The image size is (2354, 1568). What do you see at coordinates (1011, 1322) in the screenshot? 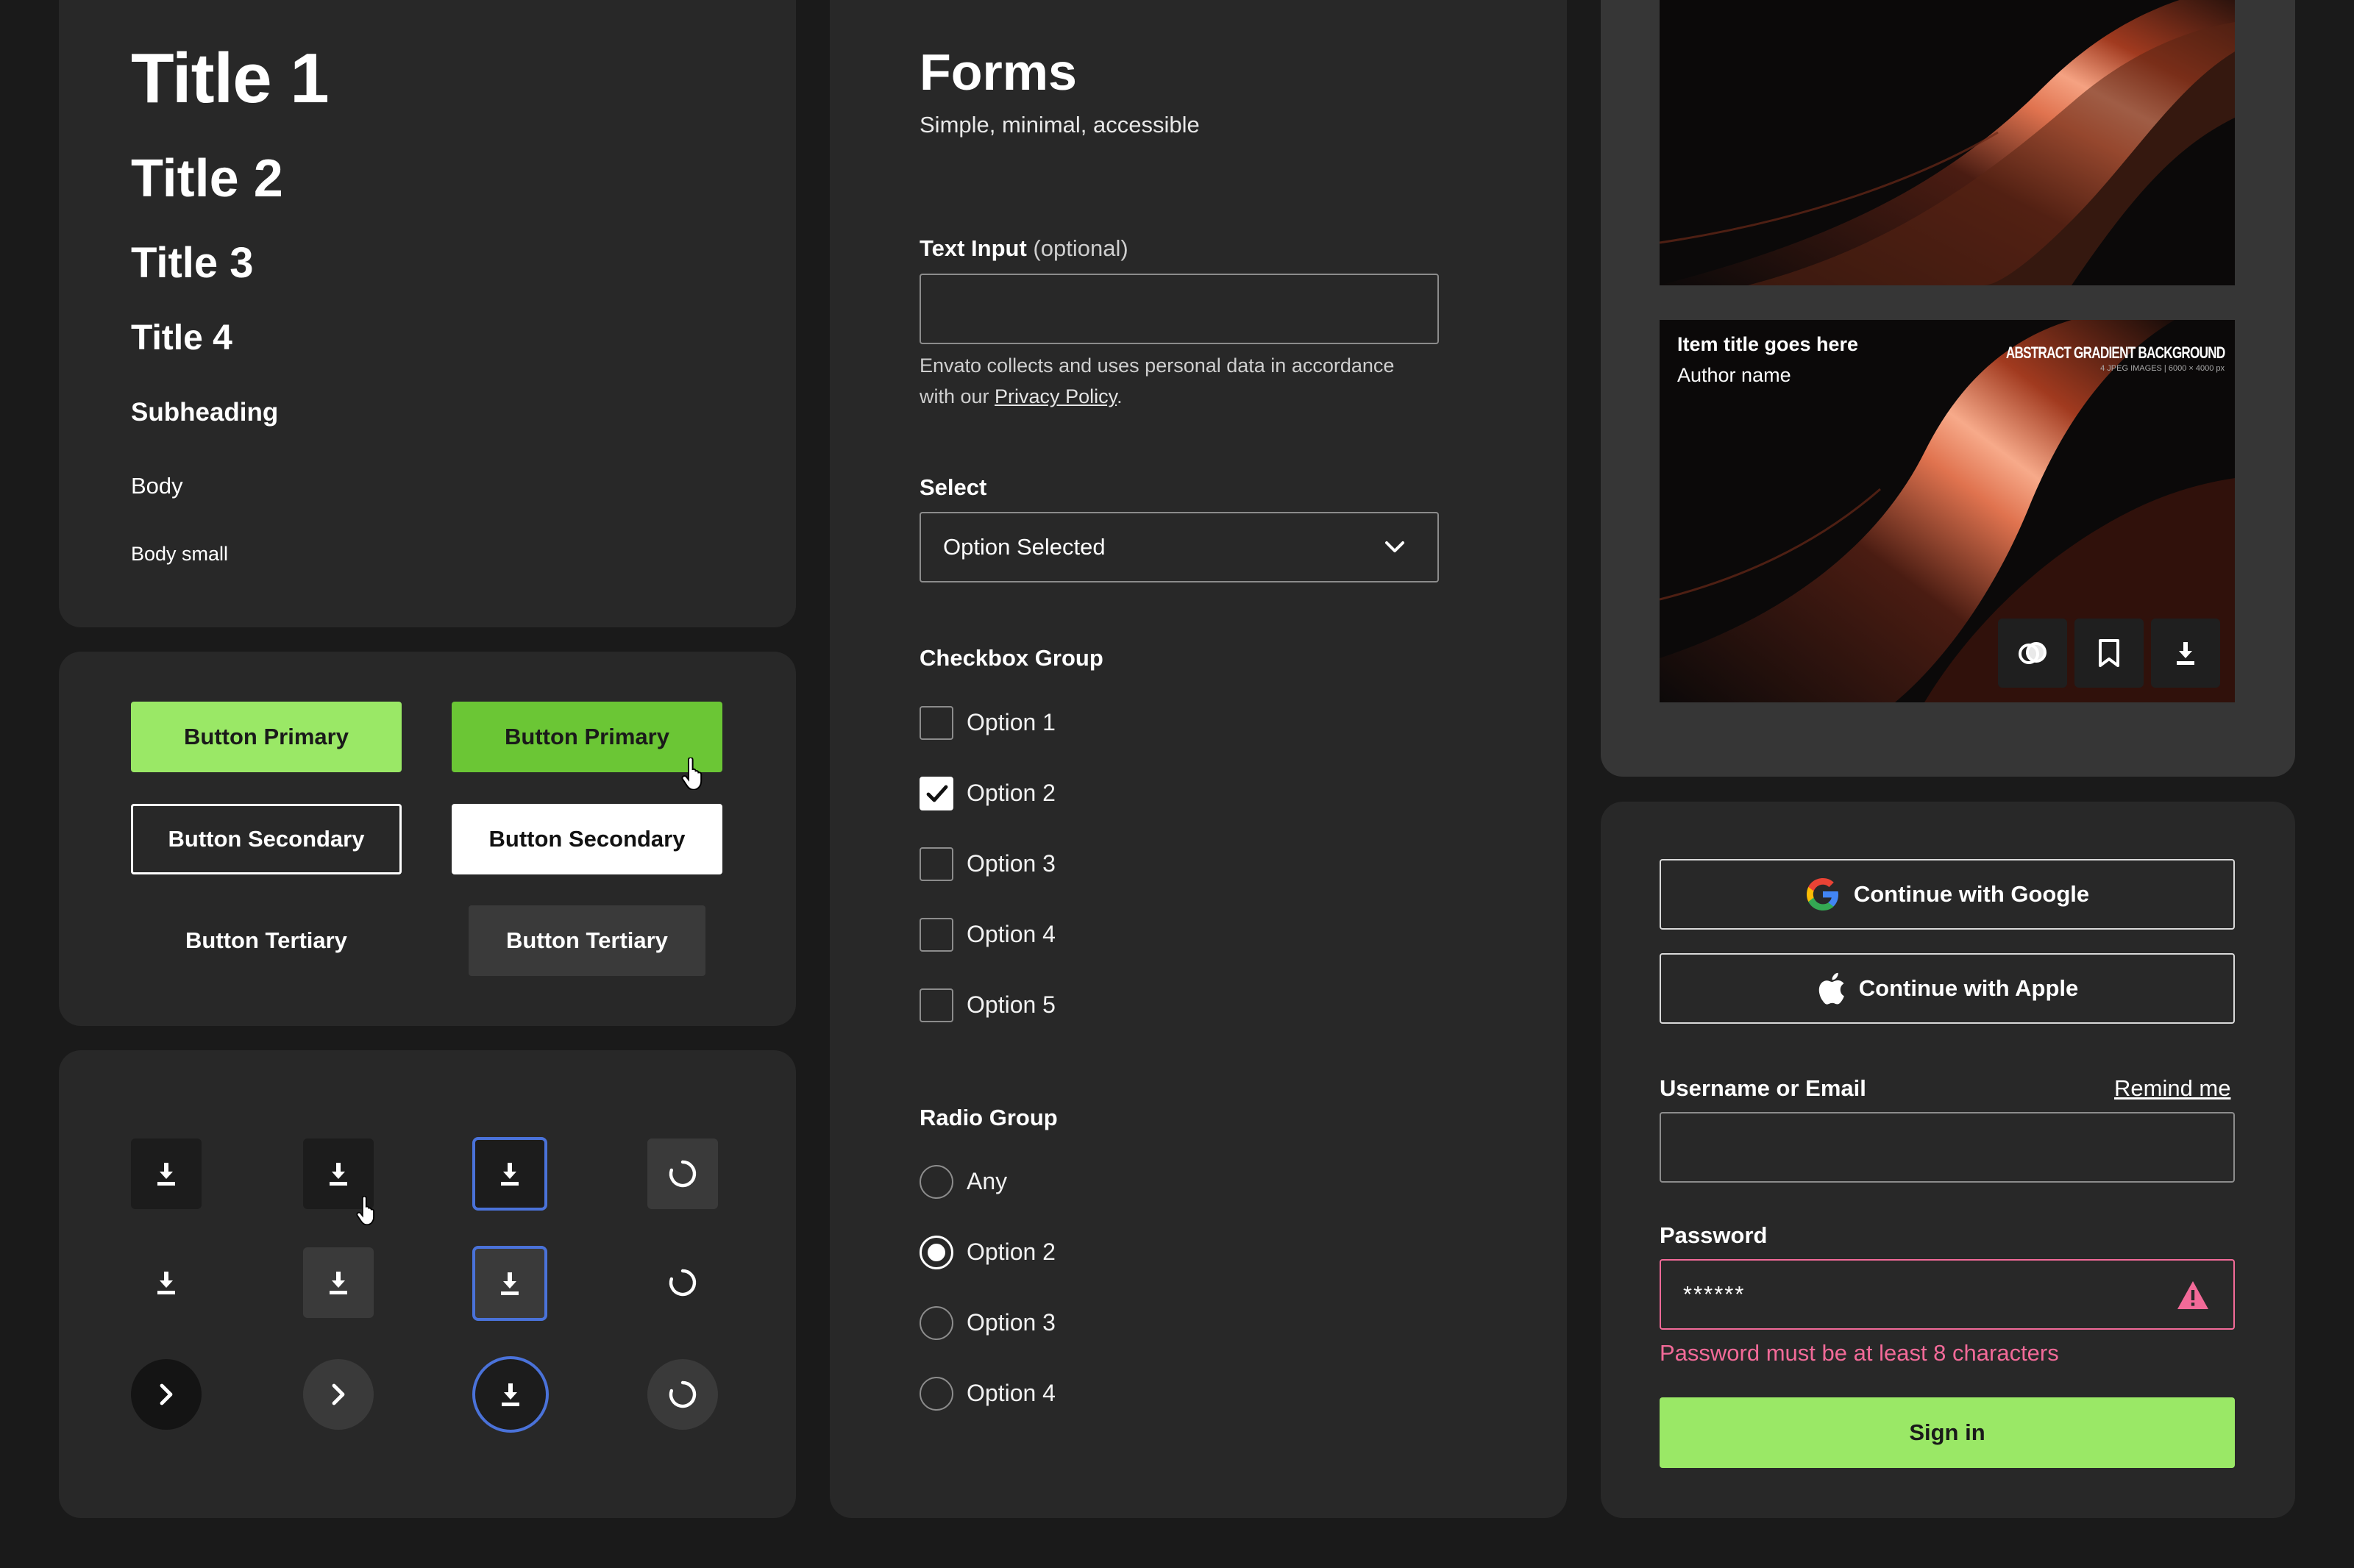
I see `radio-option-3-label: Option 3` at bounding box center [1011, 1322].